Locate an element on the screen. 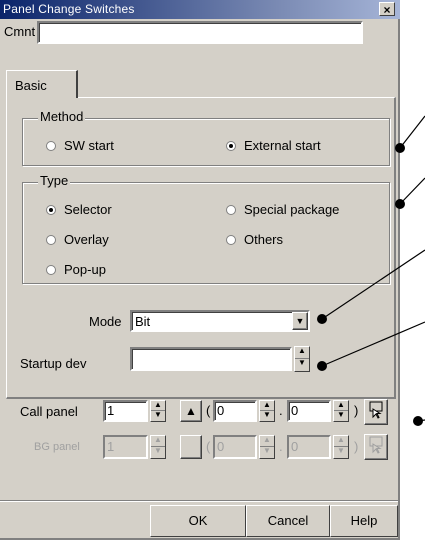 The image size is (425, 540). tab-basic: Basic is located at coordinates (42, 84).